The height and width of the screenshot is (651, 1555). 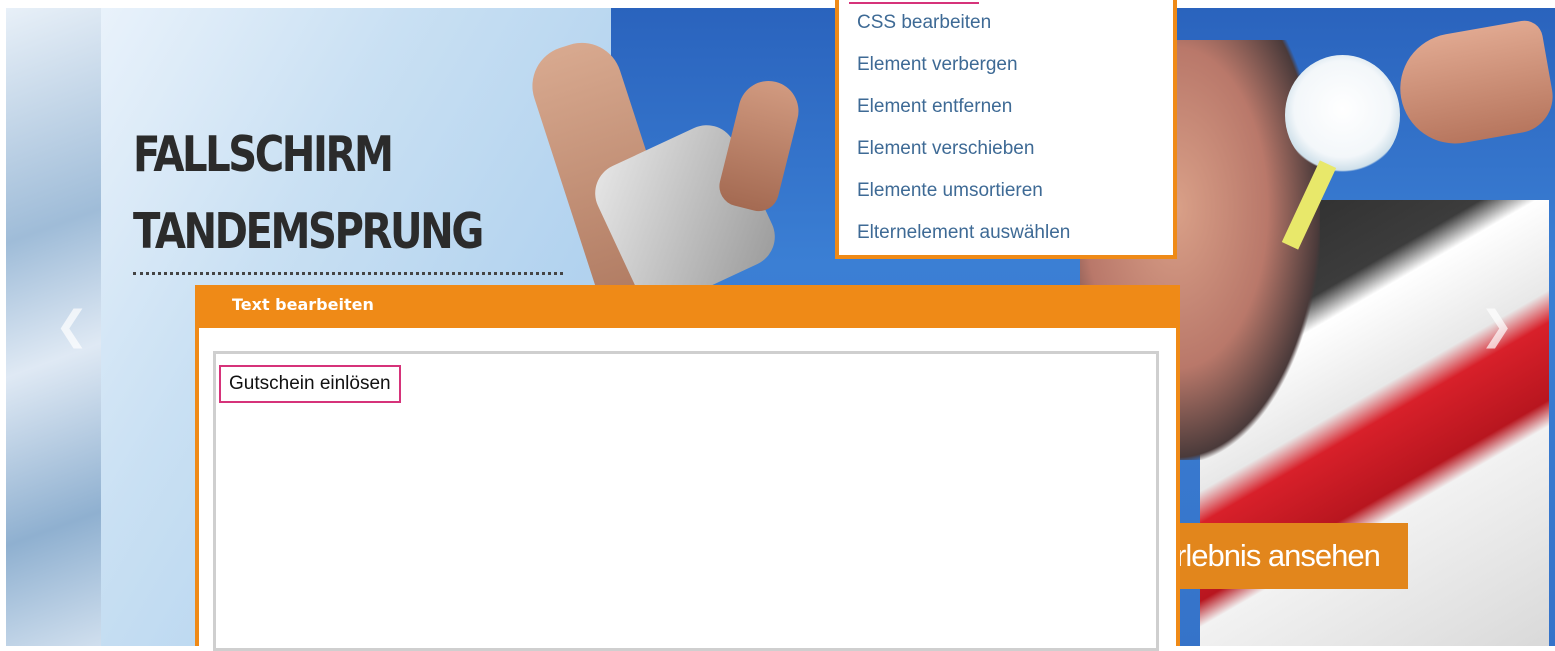 I want to click on cta-button: rlebnis ansehen, so click(x=1279, y=556).